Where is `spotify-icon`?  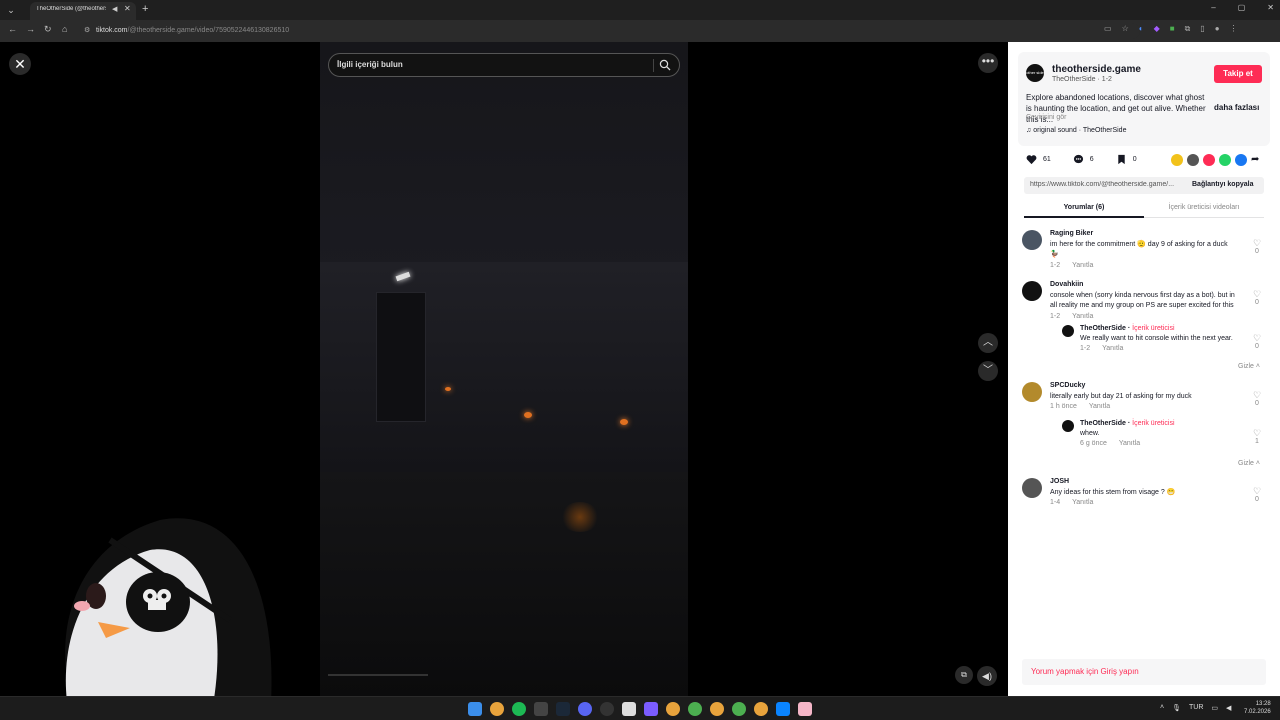
spotify-icon is located at coordinates (519, 709).